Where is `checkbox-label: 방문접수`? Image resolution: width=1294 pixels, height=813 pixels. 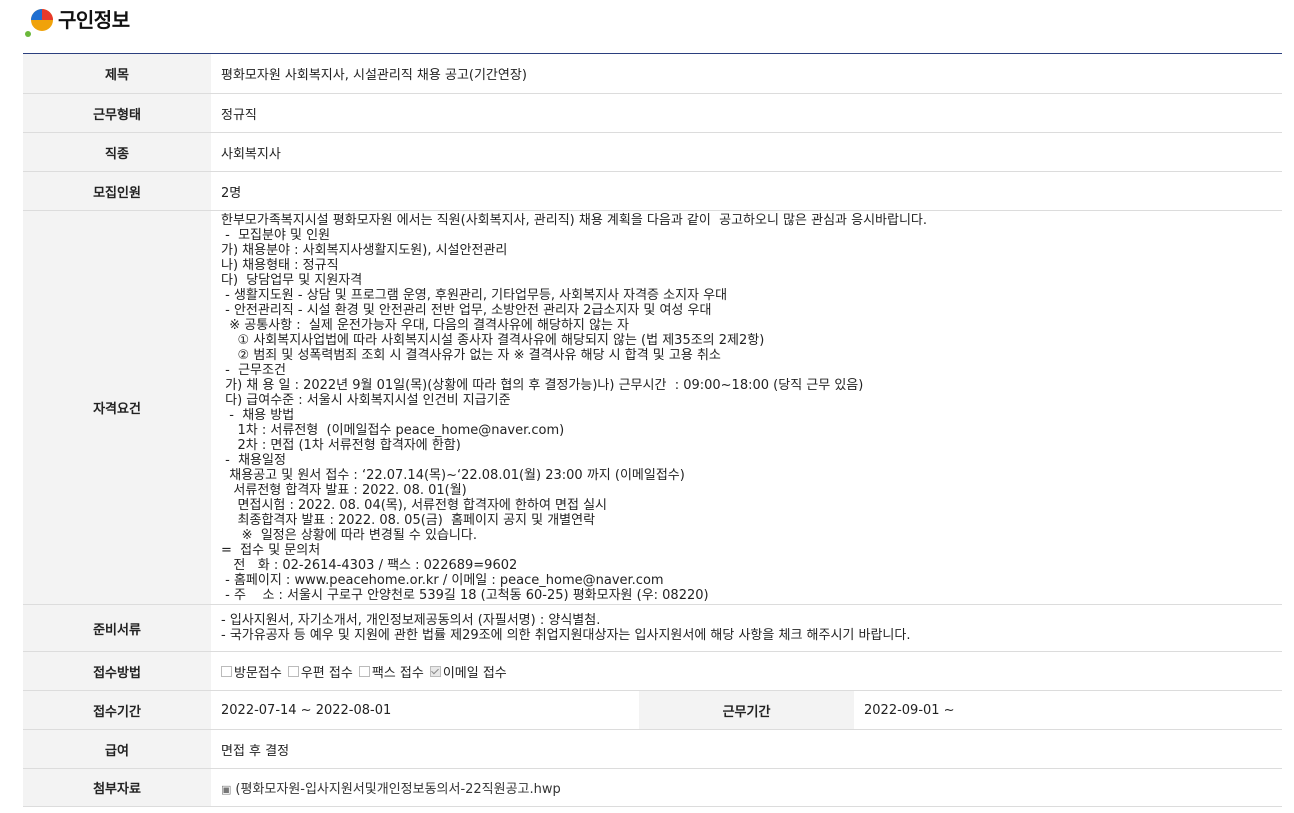
checkbox-label: 방문접수 is located at coordinates (258, 673).